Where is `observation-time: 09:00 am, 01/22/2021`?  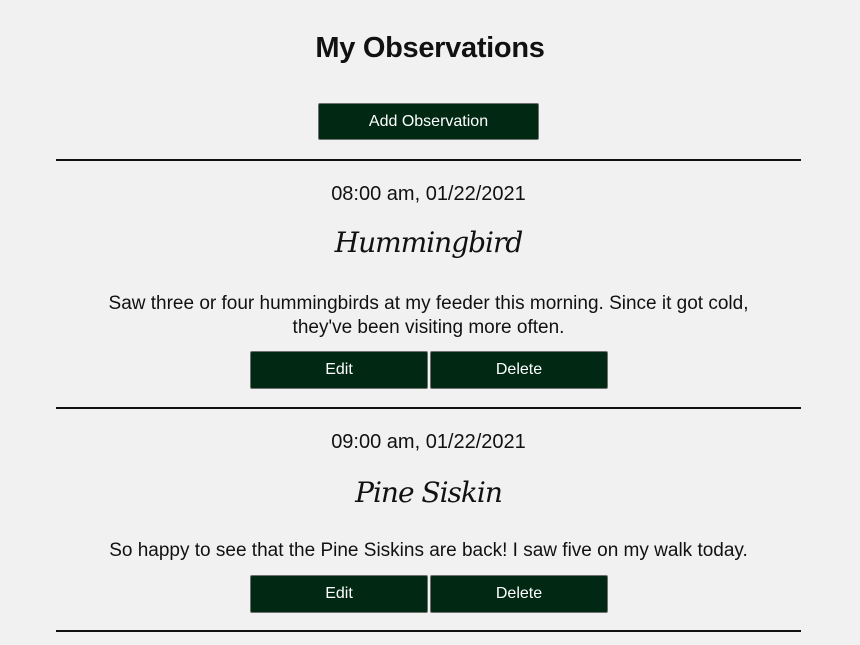
observation-time: 09:00 am, 01/22/2021 is located at coordinates (428, 442).